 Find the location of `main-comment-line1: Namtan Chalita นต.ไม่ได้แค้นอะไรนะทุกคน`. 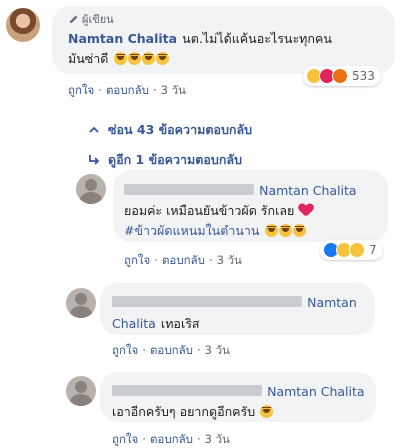

main-comment-line1: Namtan Chalita นต.ไม่ได้แค้นอะไรนะทุกคน is located at coordinates (200, 38).